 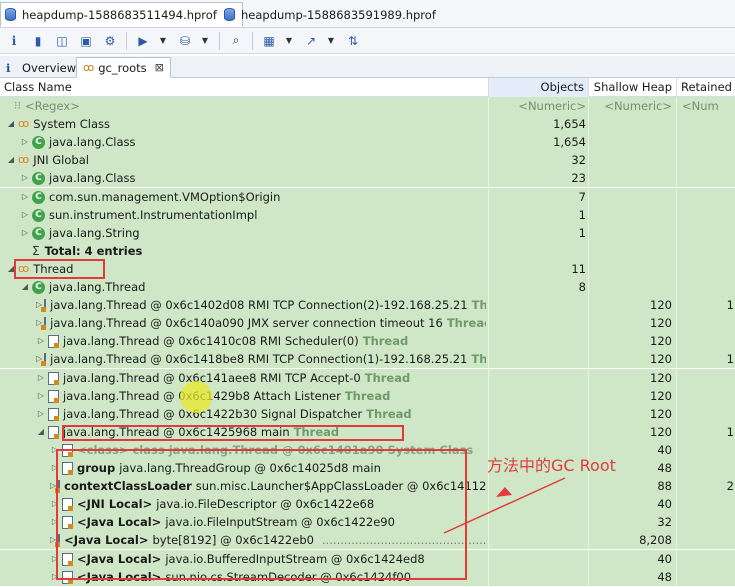 I want to click on reference-label: <Java Local>, so click(x=106, y=540).